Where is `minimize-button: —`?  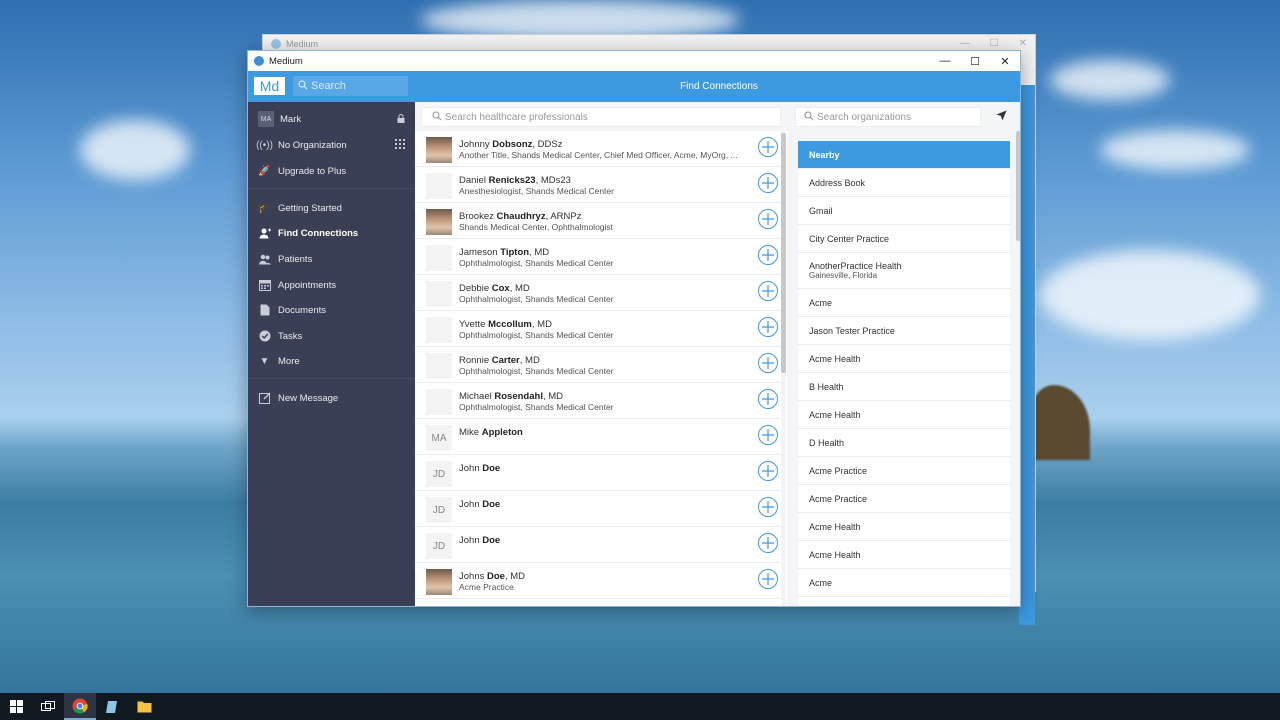
minimize-button: — is located at coordinates (945, 61).